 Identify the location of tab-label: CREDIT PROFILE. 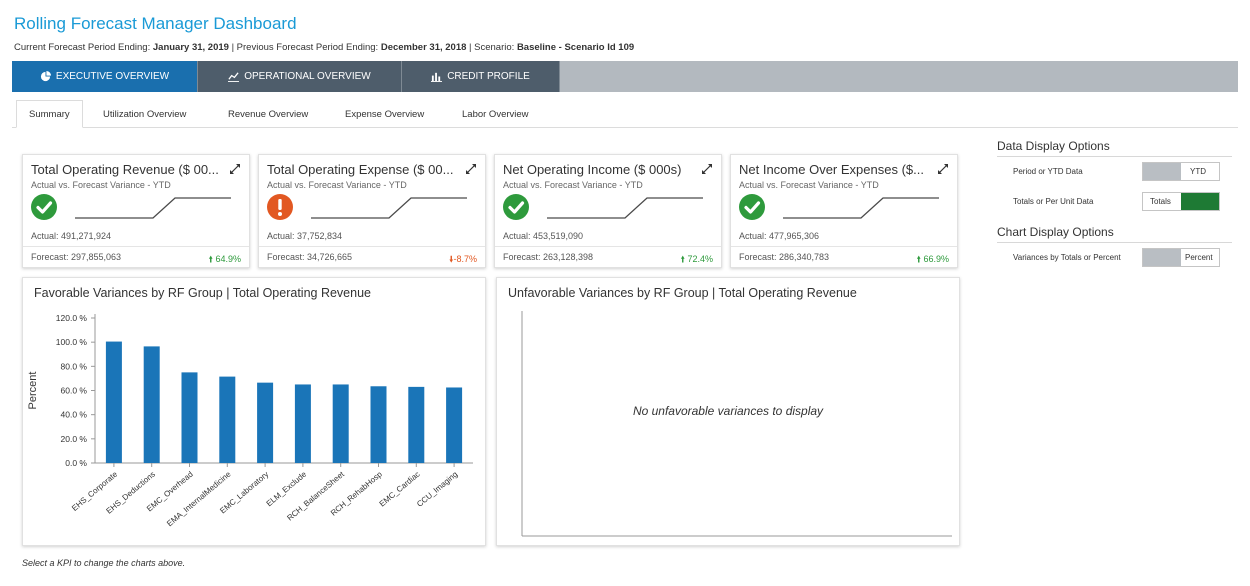
(488, 76).